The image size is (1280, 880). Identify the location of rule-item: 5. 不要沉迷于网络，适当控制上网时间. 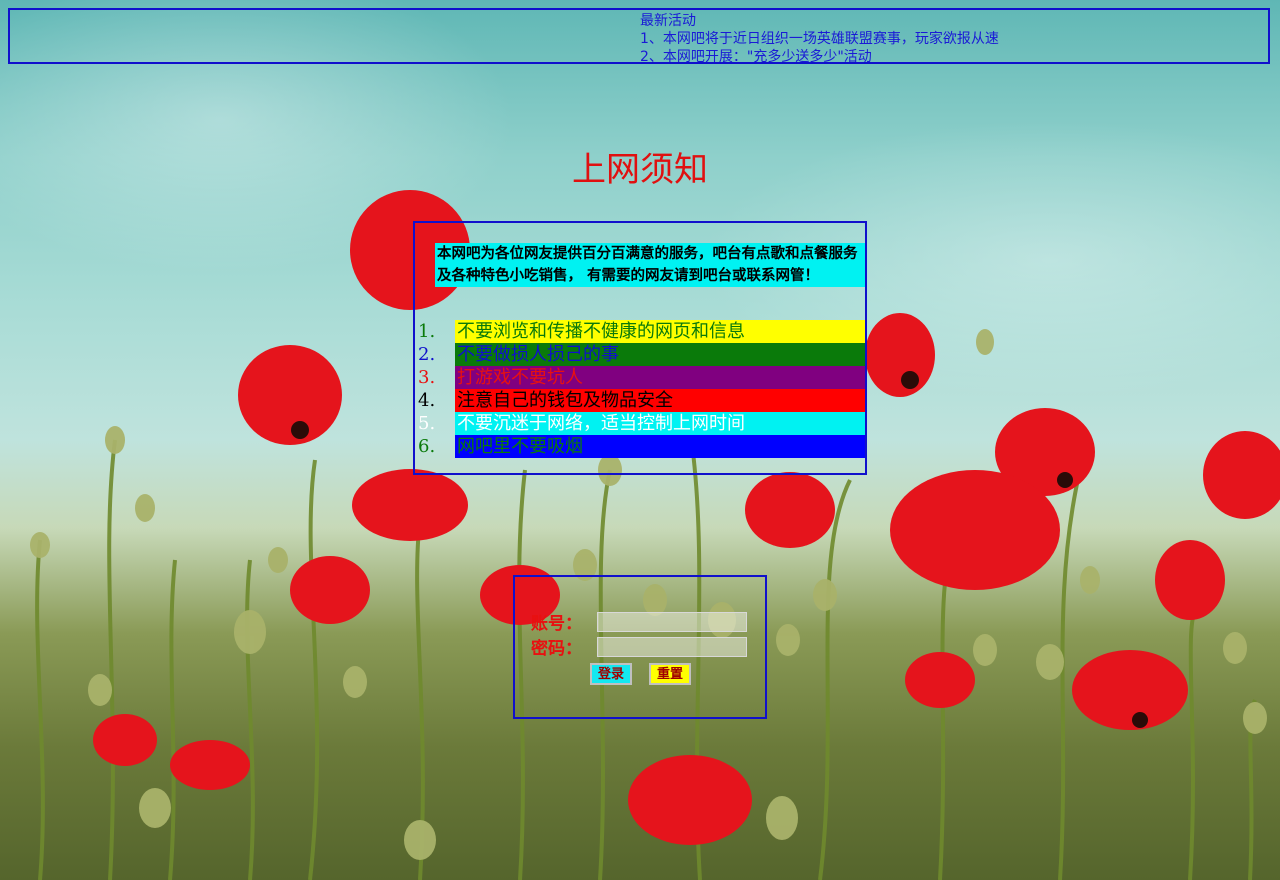
(641, 423).